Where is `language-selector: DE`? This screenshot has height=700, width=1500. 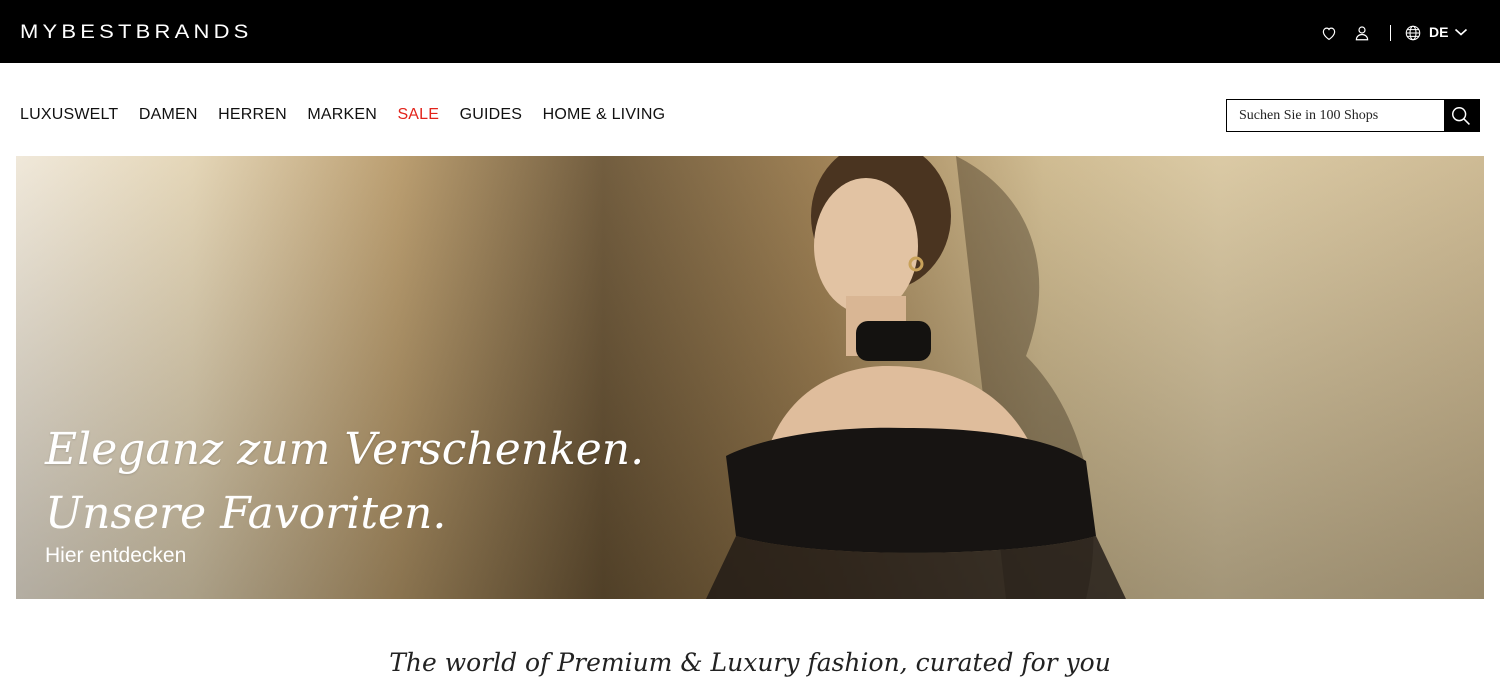 language-selector: DE is located at coordinates (1438, 32).